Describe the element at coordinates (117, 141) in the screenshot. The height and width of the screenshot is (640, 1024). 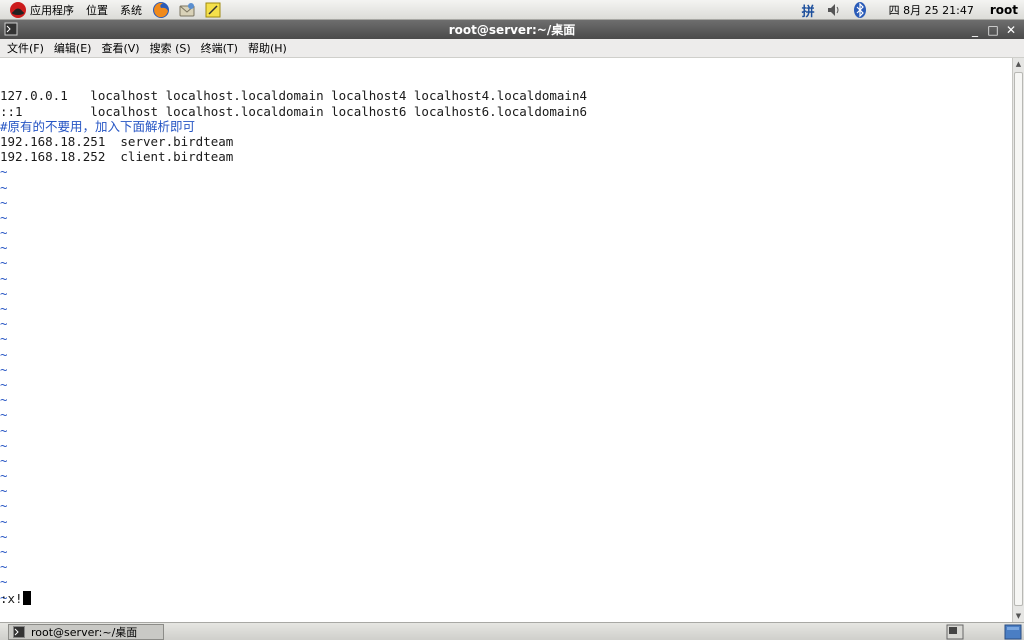
I see `terminal-text-line: 192.168.18.251 server.birdteam` at that location.